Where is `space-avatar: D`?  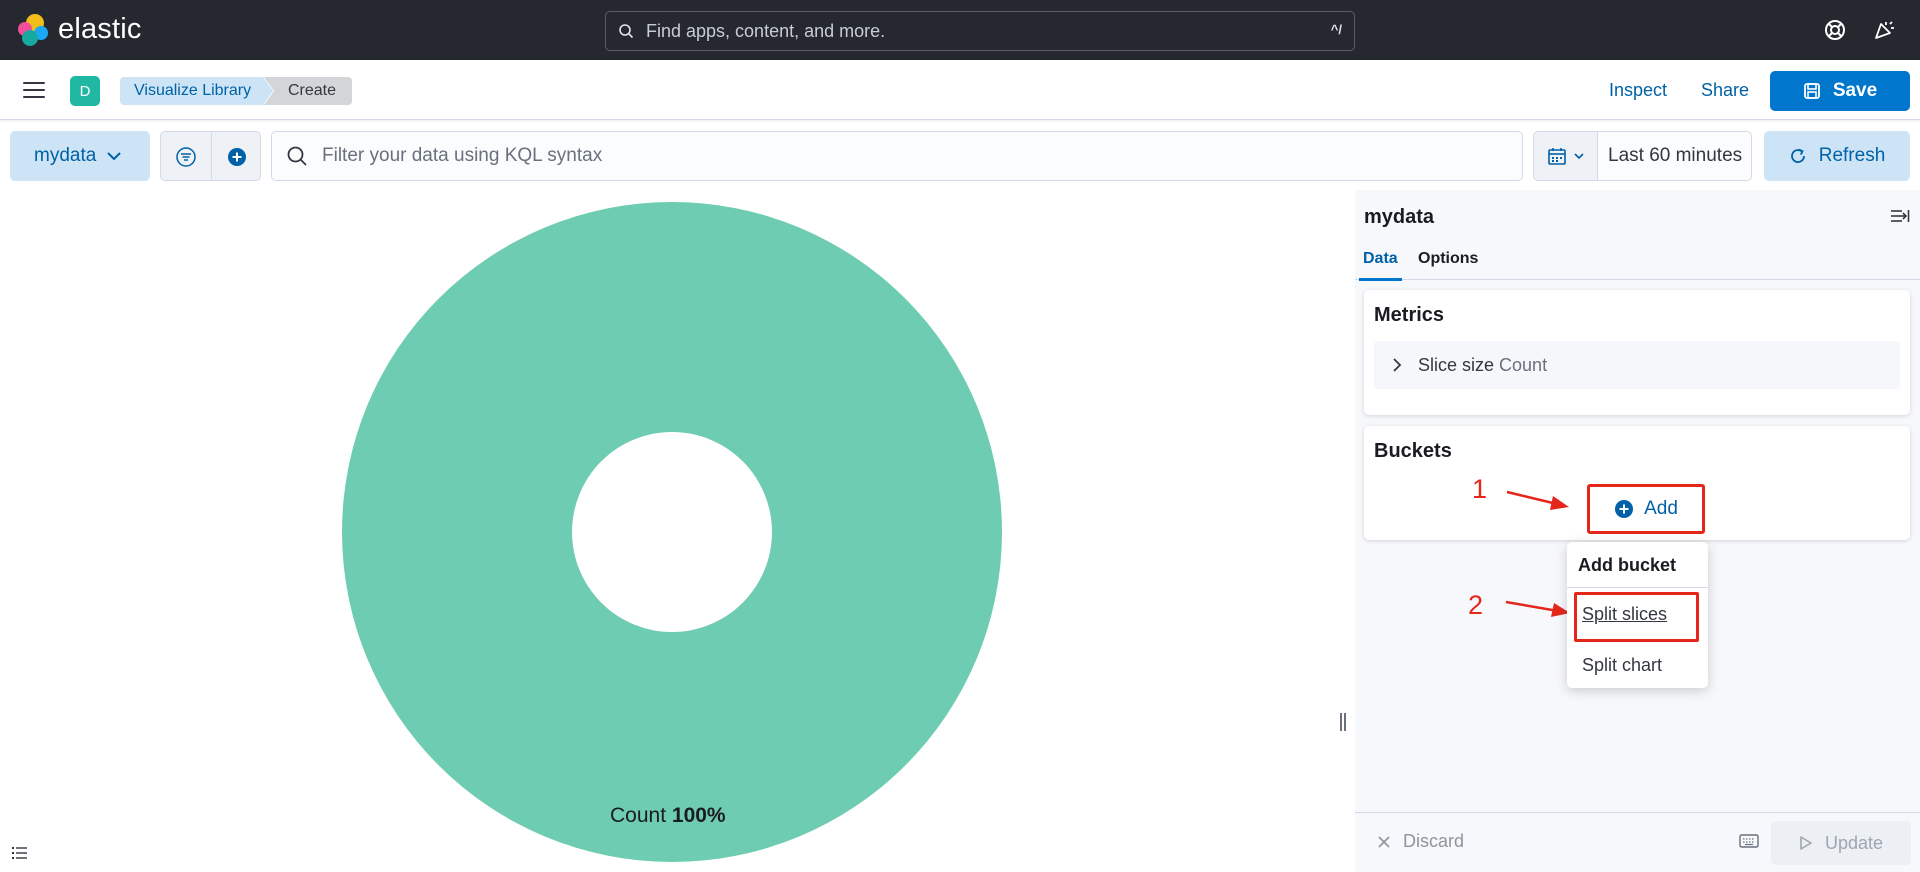 space-avatar: D is located at coordinates (85, 91).